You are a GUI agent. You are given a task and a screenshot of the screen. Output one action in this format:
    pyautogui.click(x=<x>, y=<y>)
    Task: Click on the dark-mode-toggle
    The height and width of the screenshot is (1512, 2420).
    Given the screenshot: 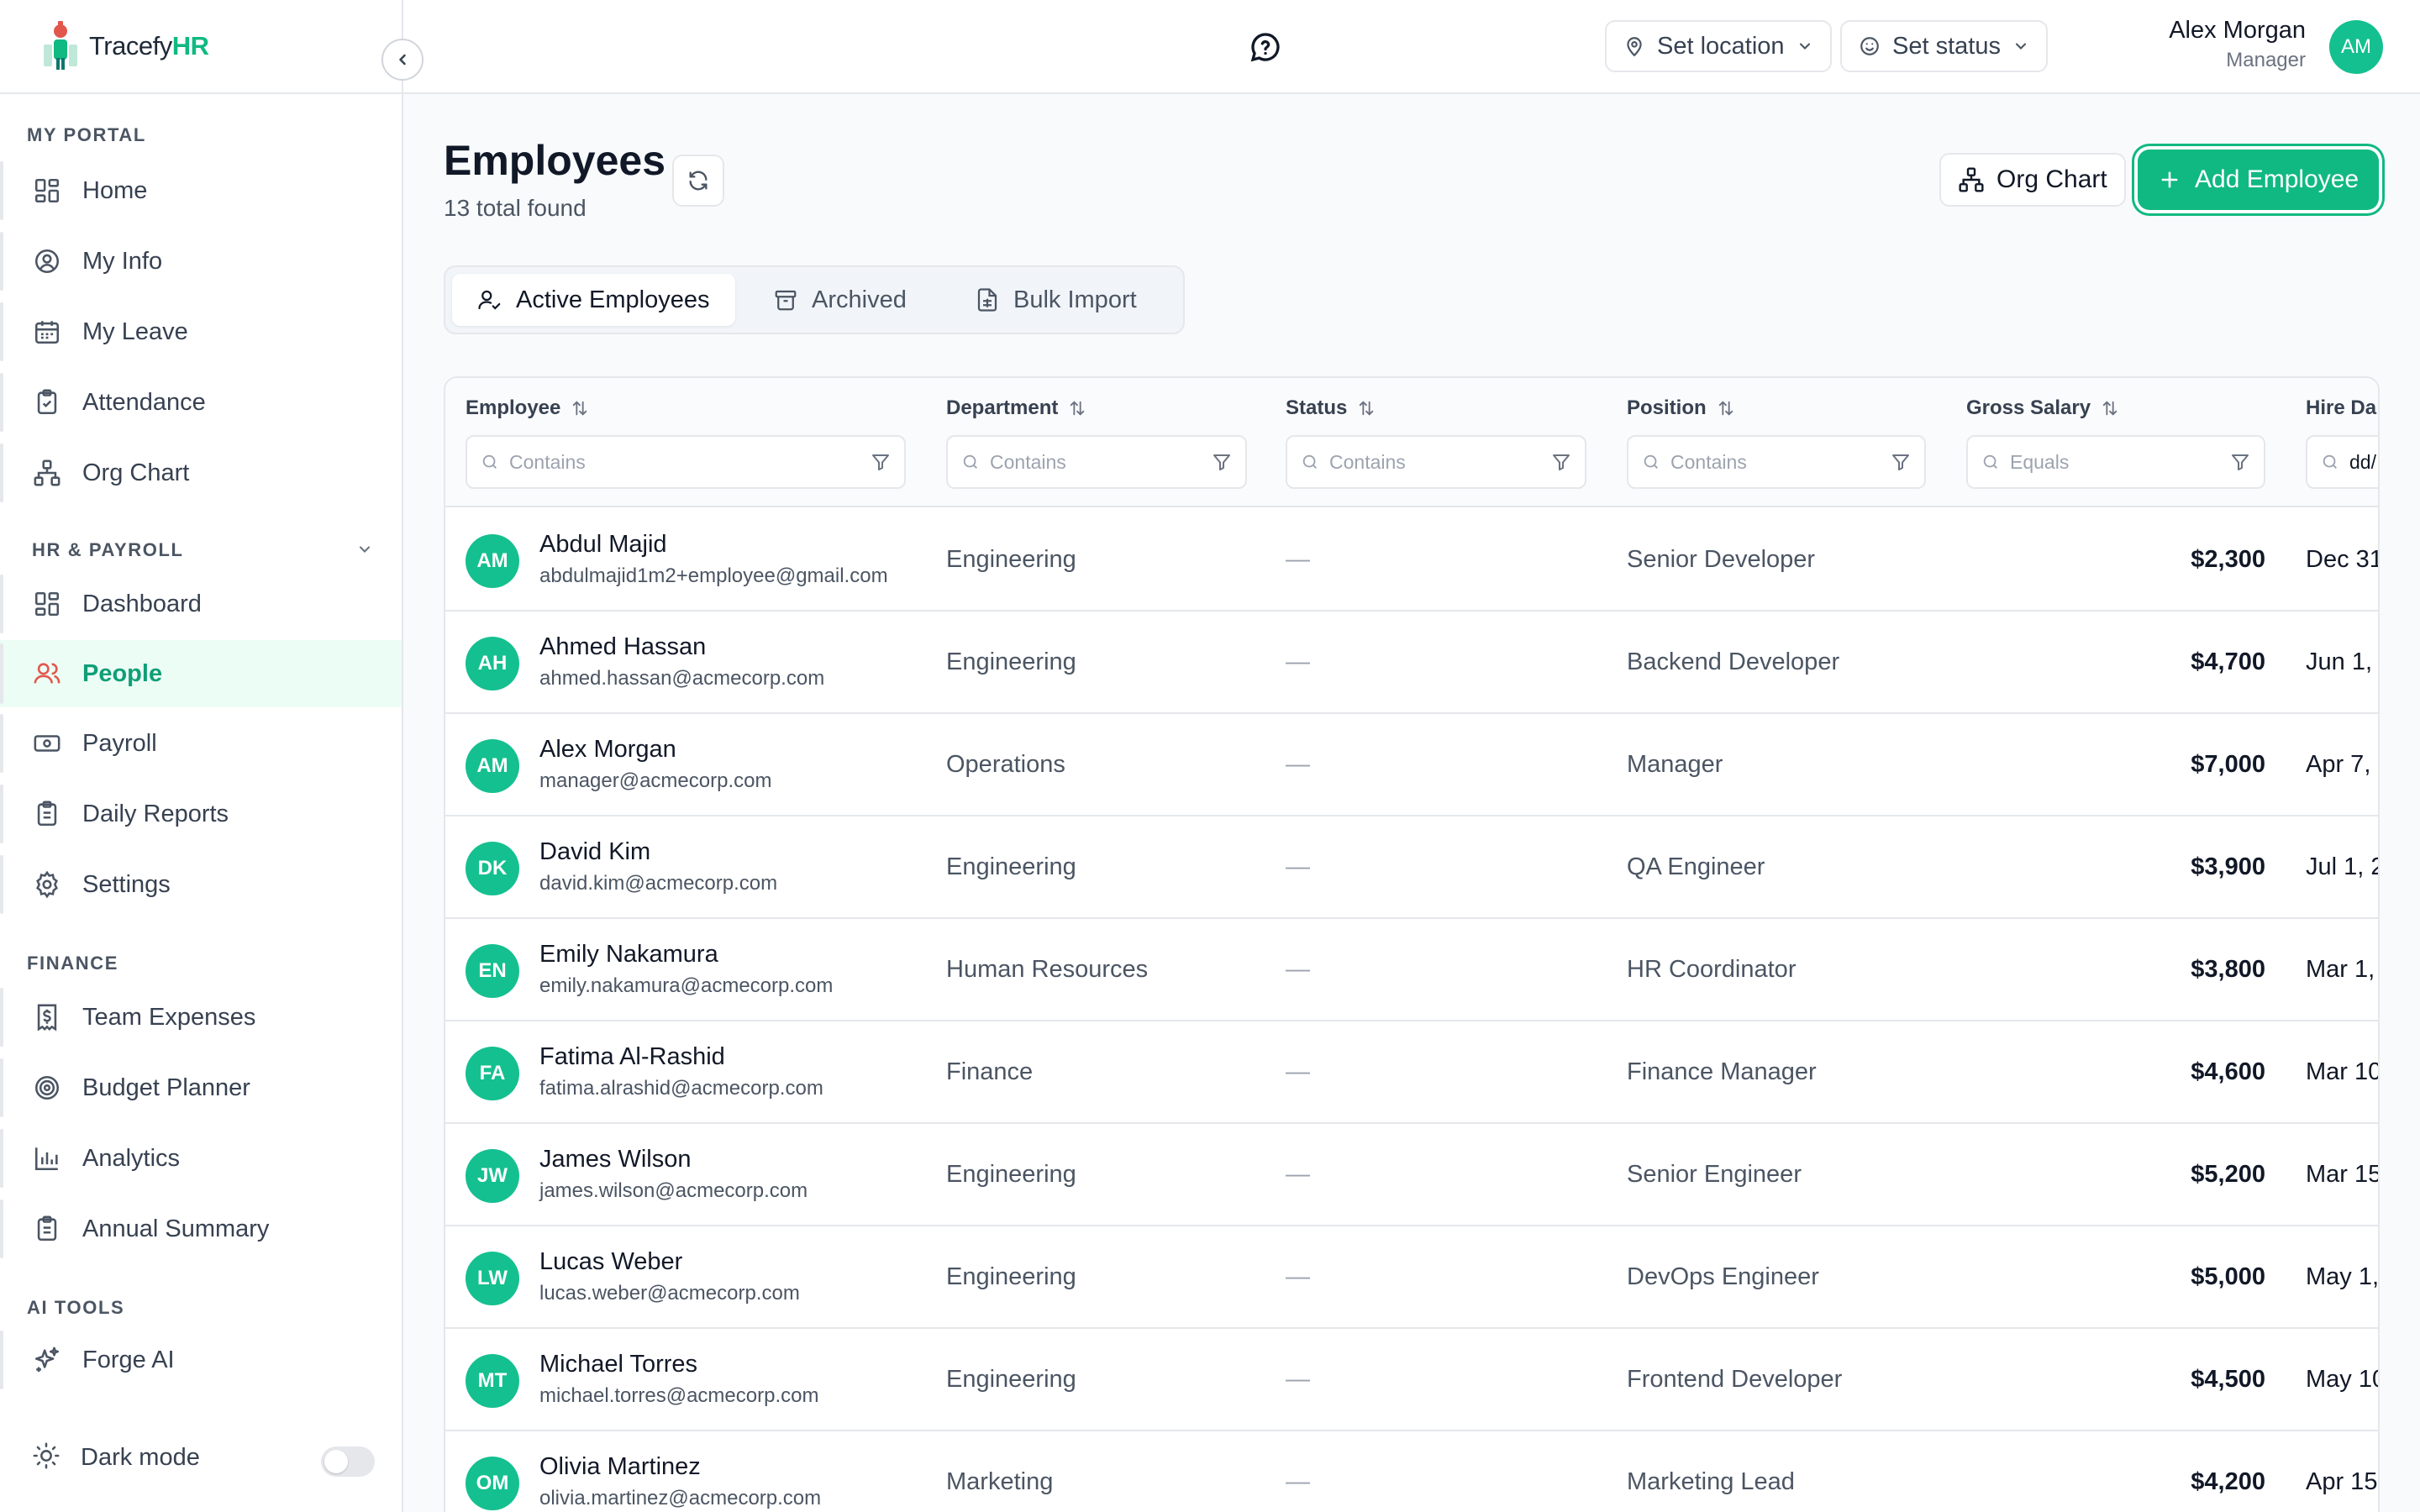 What is the action you would take?
    pyautogui.click(x=348, y=1461)
    